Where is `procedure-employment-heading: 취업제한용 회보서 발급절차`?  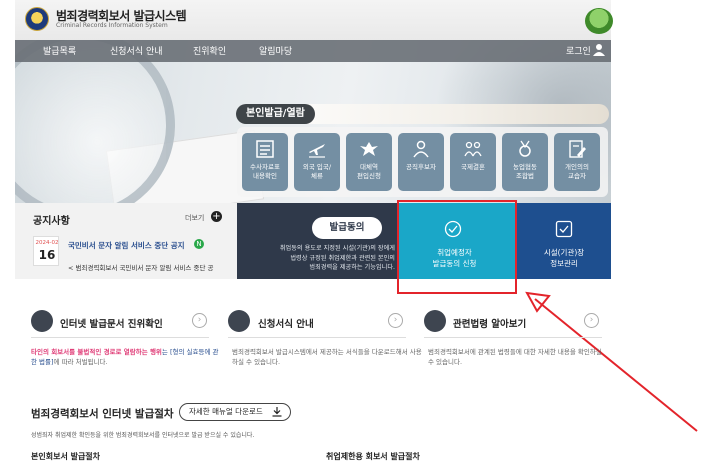 procedure-employment-heading: 취업제한용 회보서 발급절차 is located at coordinates (373, 456).